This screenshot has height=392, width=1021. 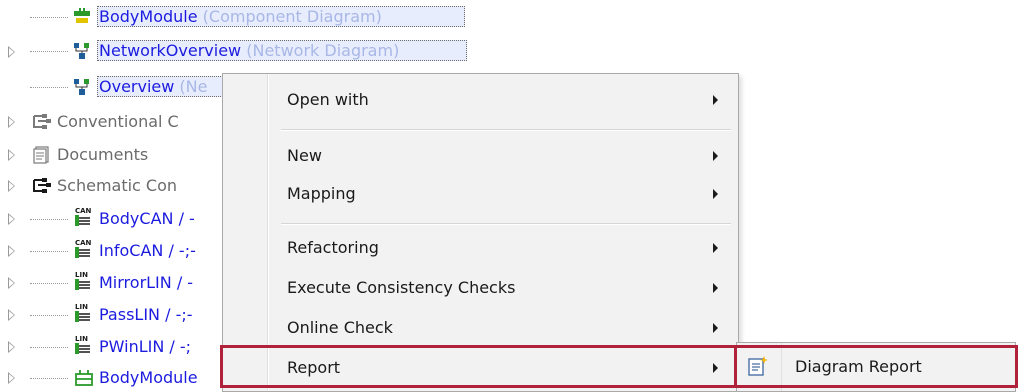 What do you see at coordinates (148, 377) in the screenshot?
I see `tree-item-label: BodyModule` at bounding box center [148, 377].